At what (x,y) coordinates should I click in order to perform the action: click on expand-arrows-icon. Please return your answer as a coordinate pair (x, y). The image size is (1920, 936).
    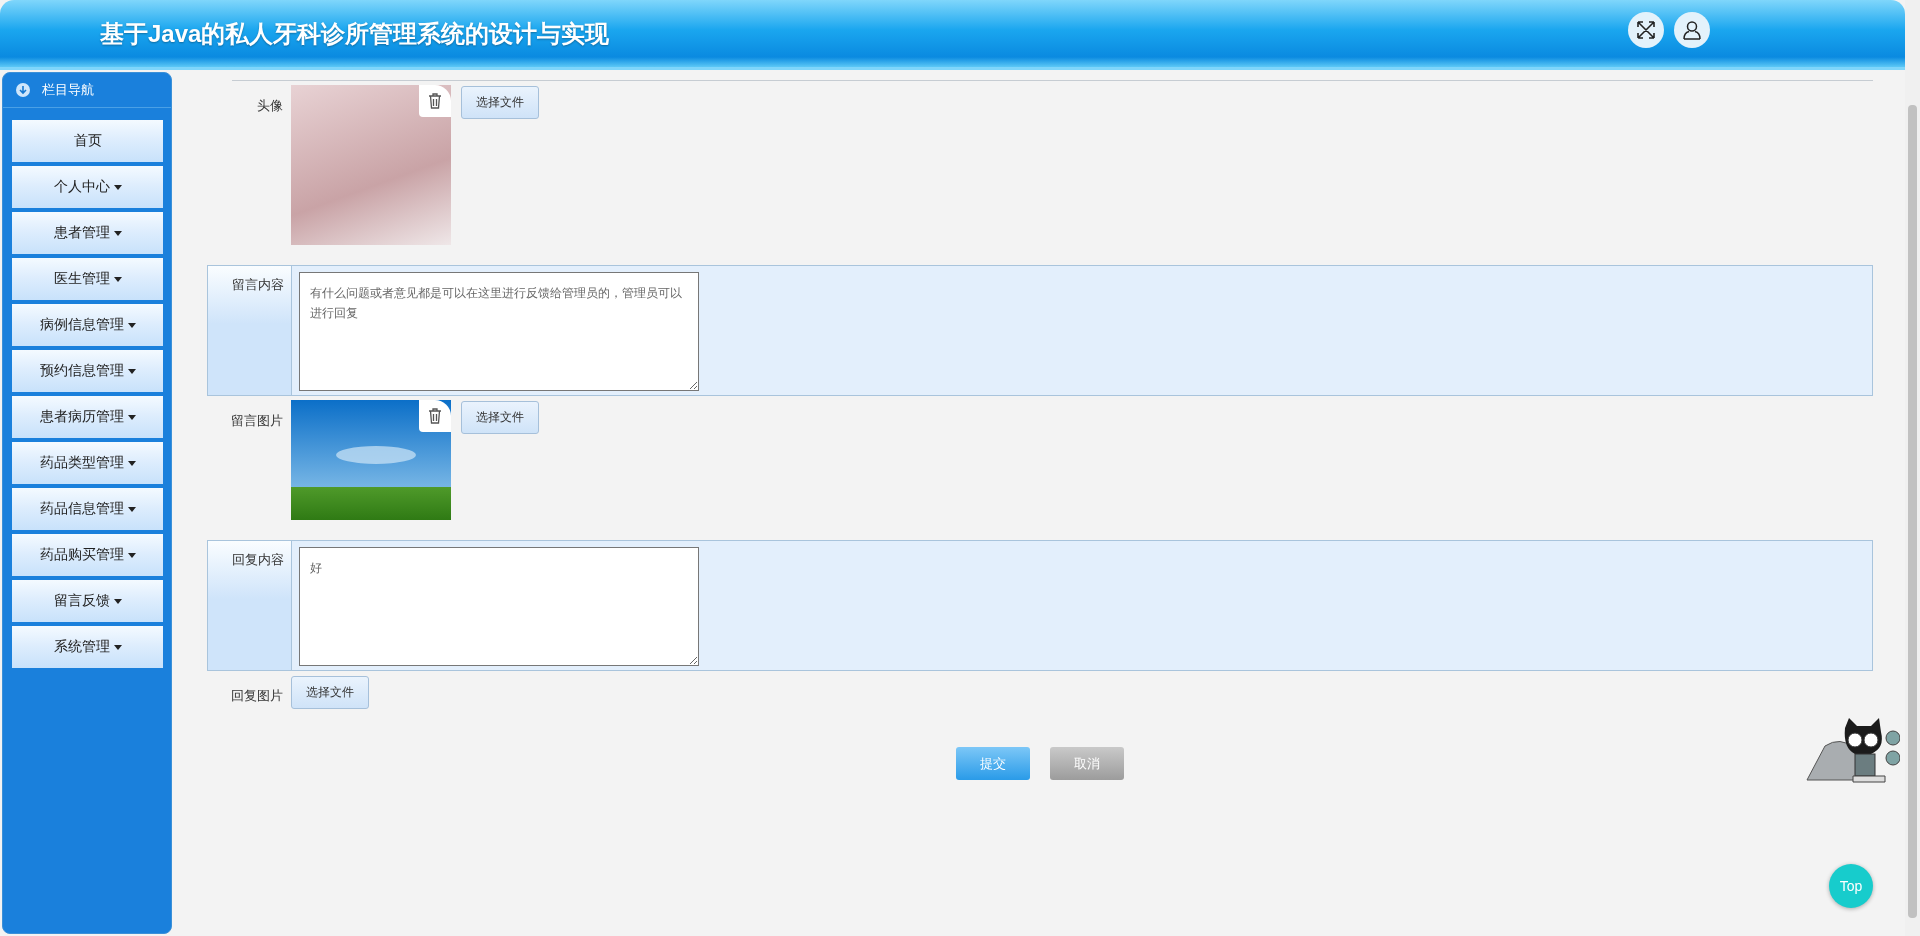
    Looking at the image, I should click on (1646, 29).